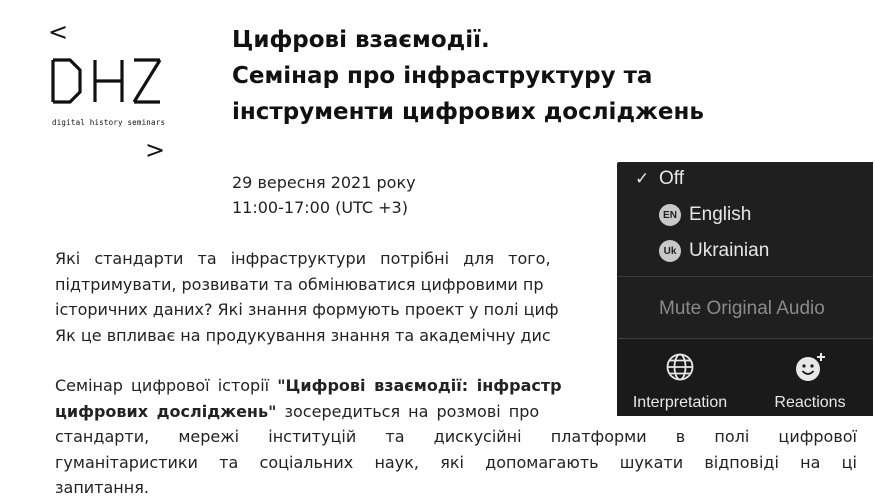 The height and width of the screenshot is (501, 875). Describe the element at coordinates (320, 207) in the screenshot. I see `date-time: 11:00-17:00 (UTC +3)` at that location.